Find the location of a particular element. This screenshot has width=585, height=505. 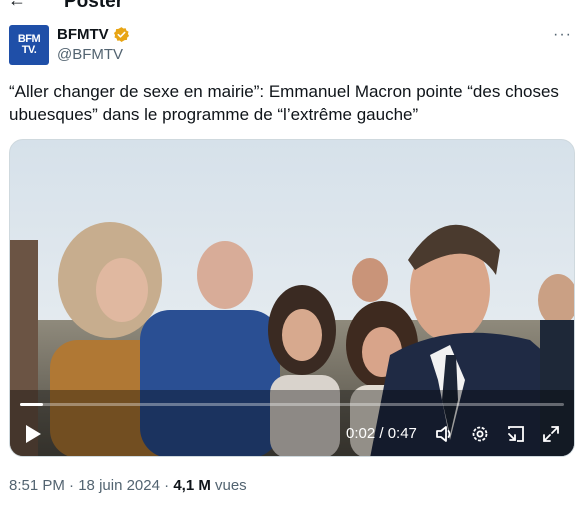

display-name: BFMTV is located at coordinates (83, 34).